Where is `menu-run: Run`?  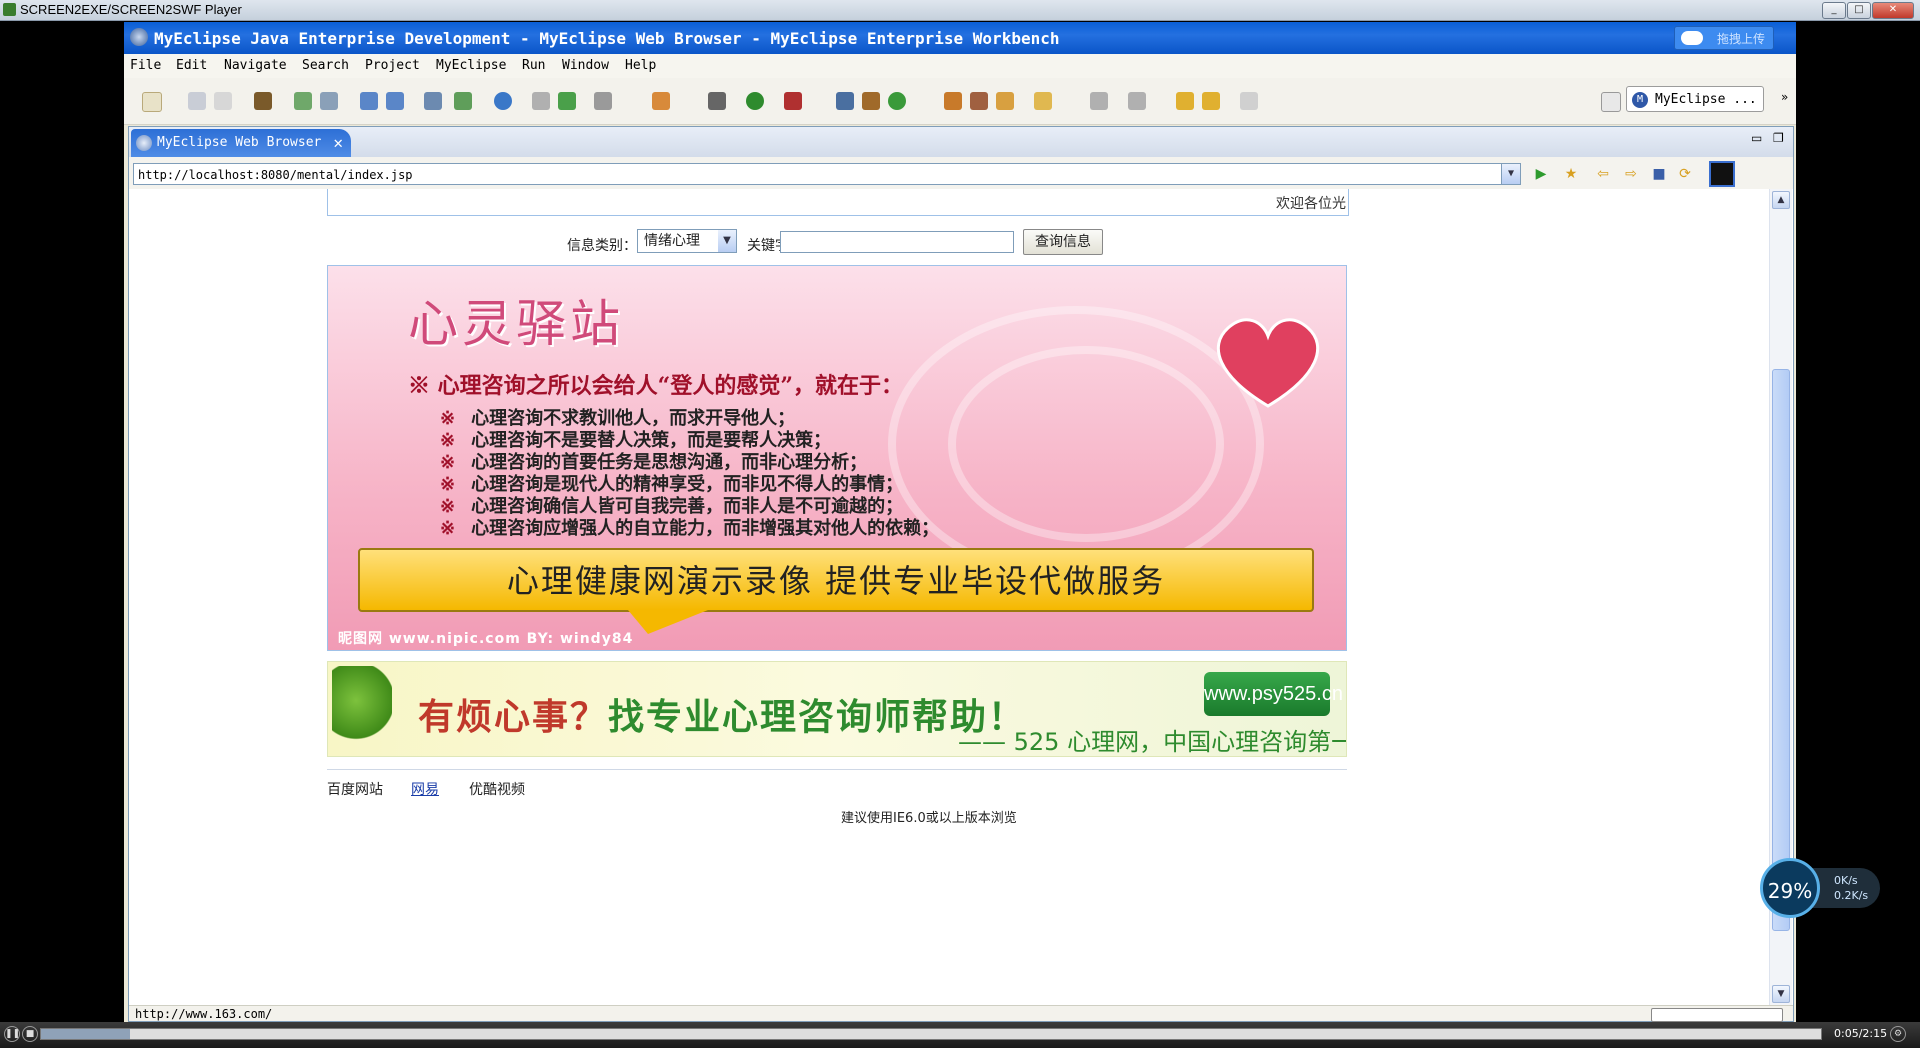
menu-run: Run is located at coordinates (533, 65).